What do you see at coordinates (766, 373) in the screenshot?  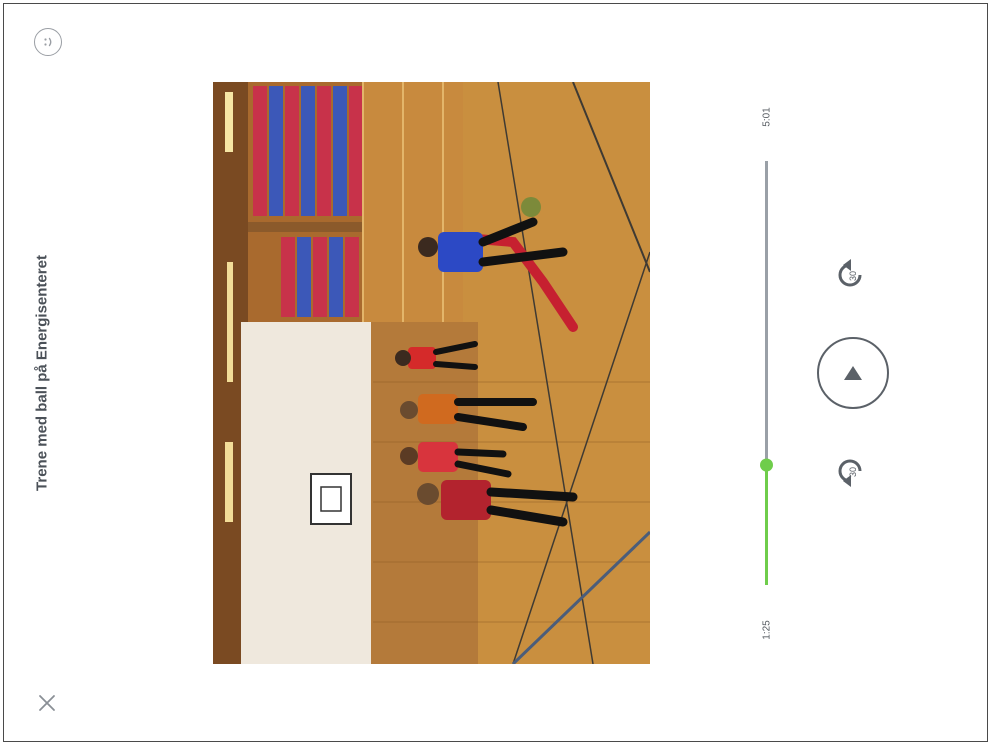 I see `progress-track` at bounding box center [766, 373].